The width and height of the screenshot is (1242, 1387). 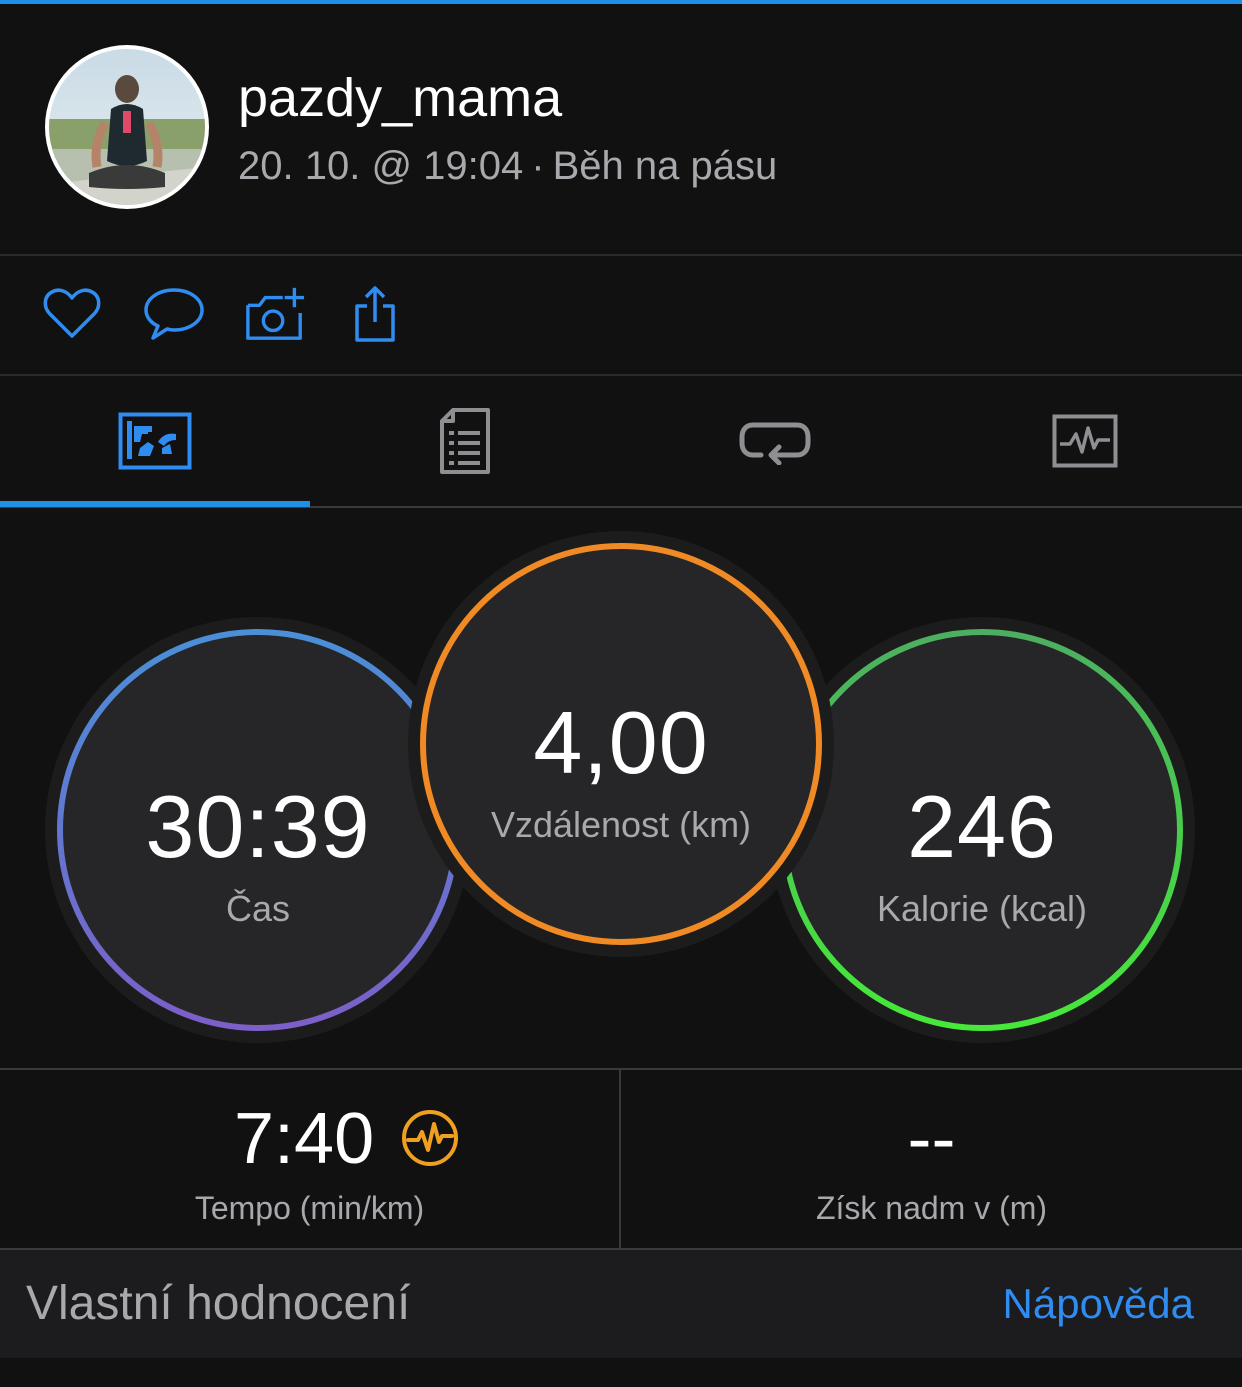 I want to click on chart-icon, so click(x=1085, y=441).